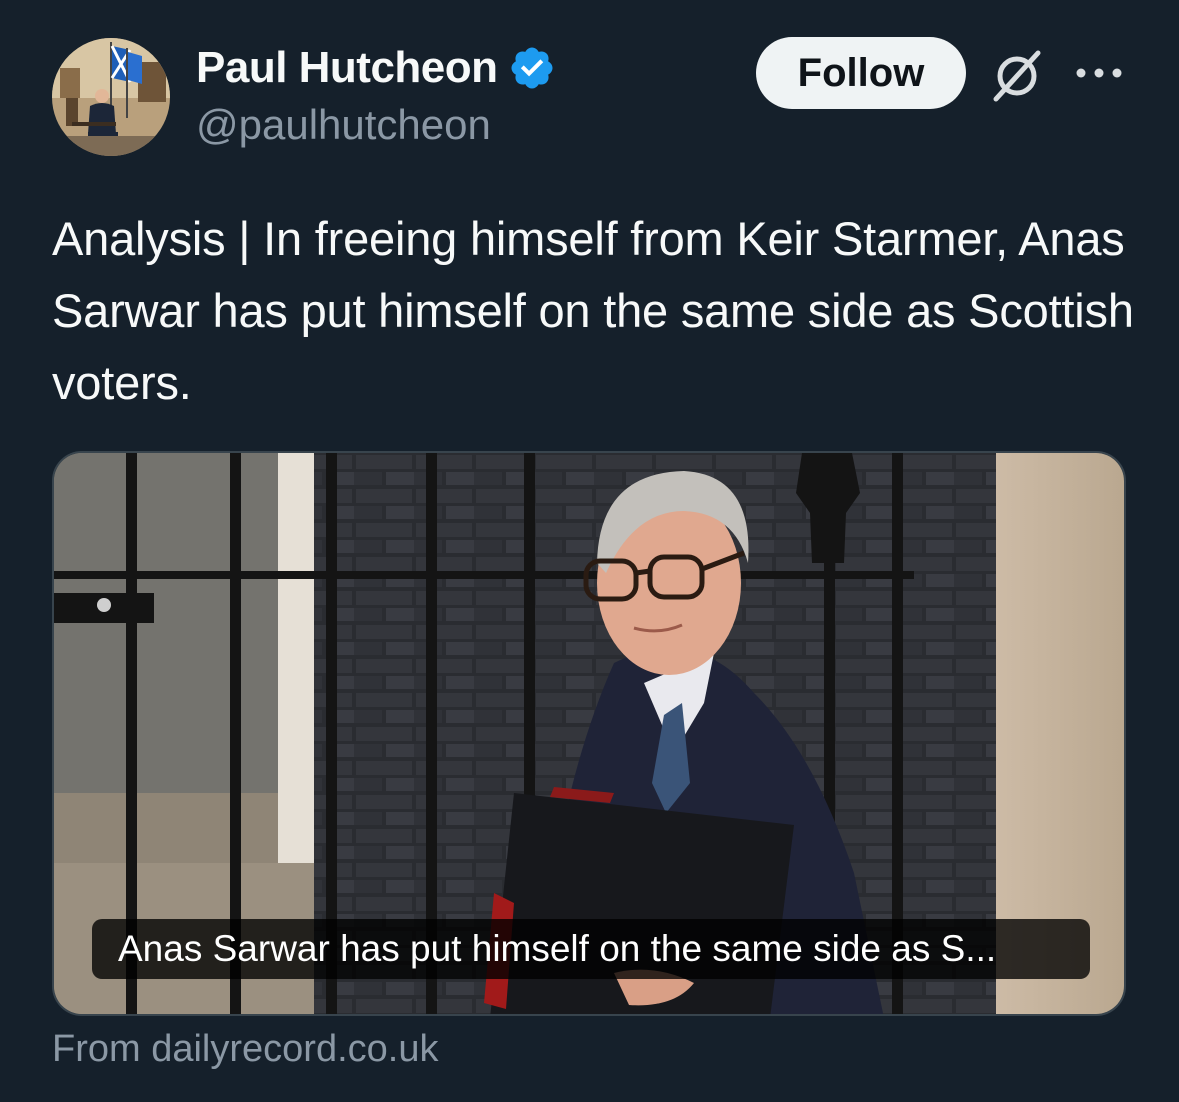  What do you see at coordinates (1017, 76) in the screenshot?
I see `grok-icon` at bounding box center [1017, 76].